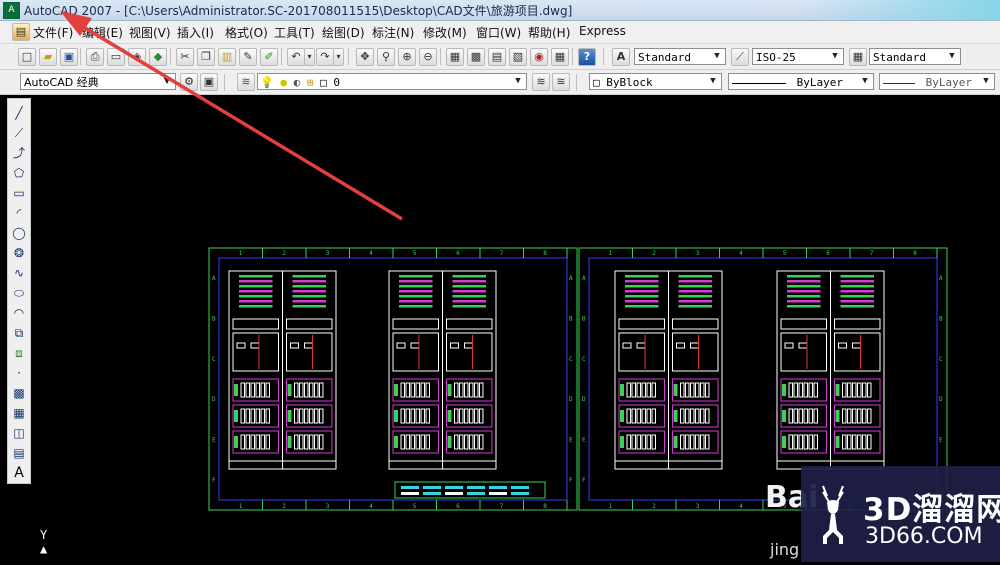 The height and width of the screenshot is (565, 1000). What do you see at coordinates (27, 57) in the screenshot?
I see `new-file-icon: □` at bounding box center [27, 57].